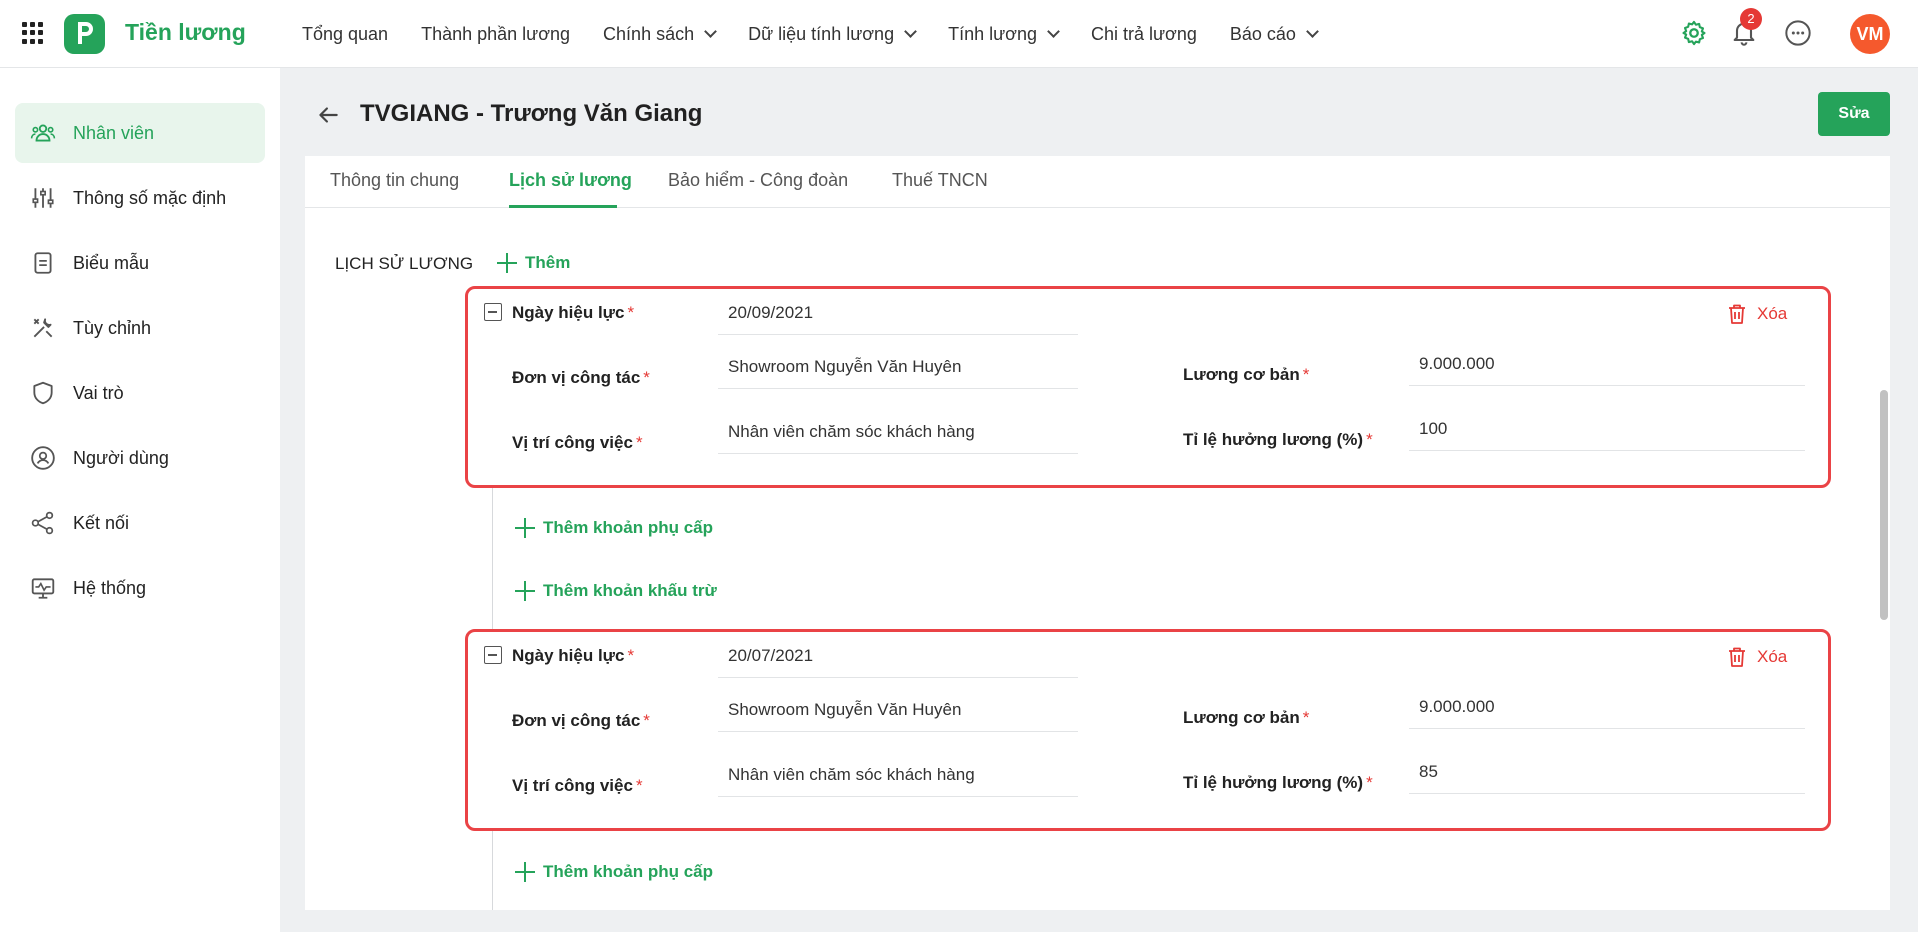 The height and width of the screenshot is (932, 1918). I want to click on nav-payroll-data-label: Dữ liệu tính lương, so click(821, 33).